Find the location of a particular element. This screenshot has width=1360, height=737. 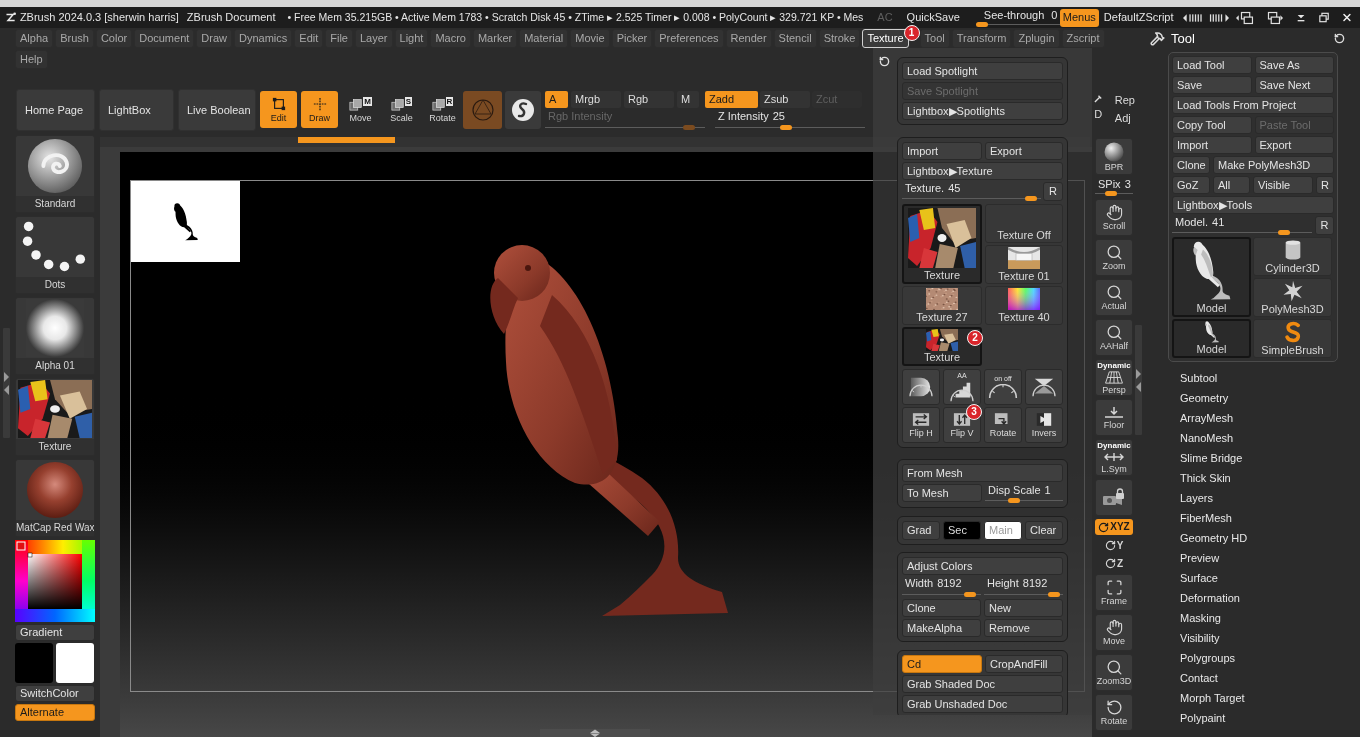

menu-item: Render is located at coordinates (748, 38).